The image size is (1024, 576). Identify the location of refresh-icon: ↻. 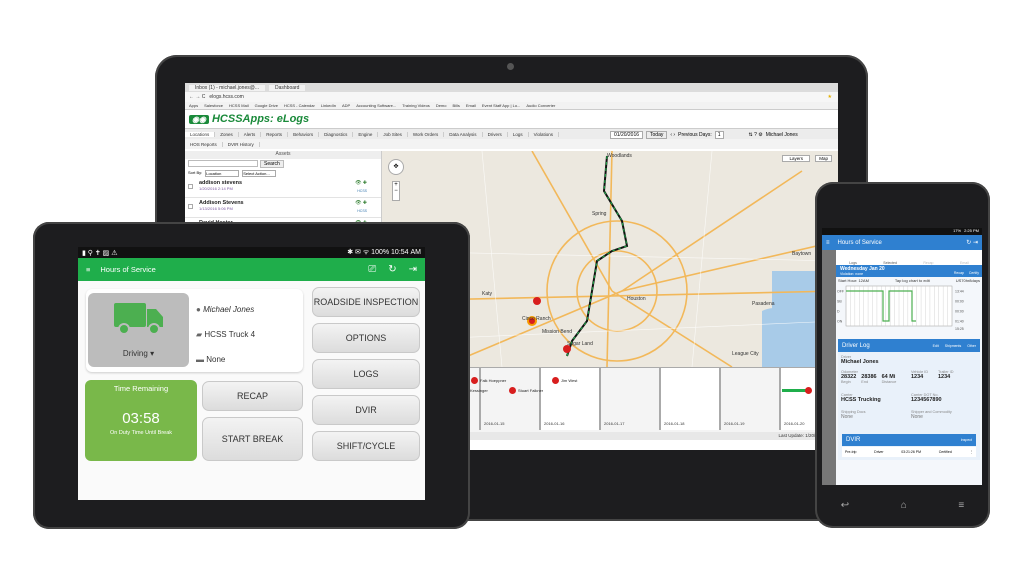
(392, 269).